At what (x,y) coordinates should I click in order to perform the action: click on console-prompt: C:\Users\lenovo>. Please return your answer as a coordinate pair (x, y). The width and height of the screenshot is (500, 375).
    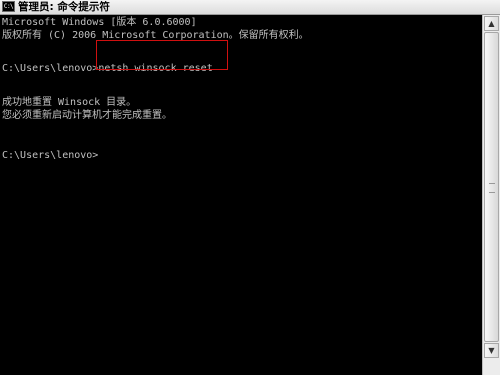
    Looking at the image, I should click on (50, 155).